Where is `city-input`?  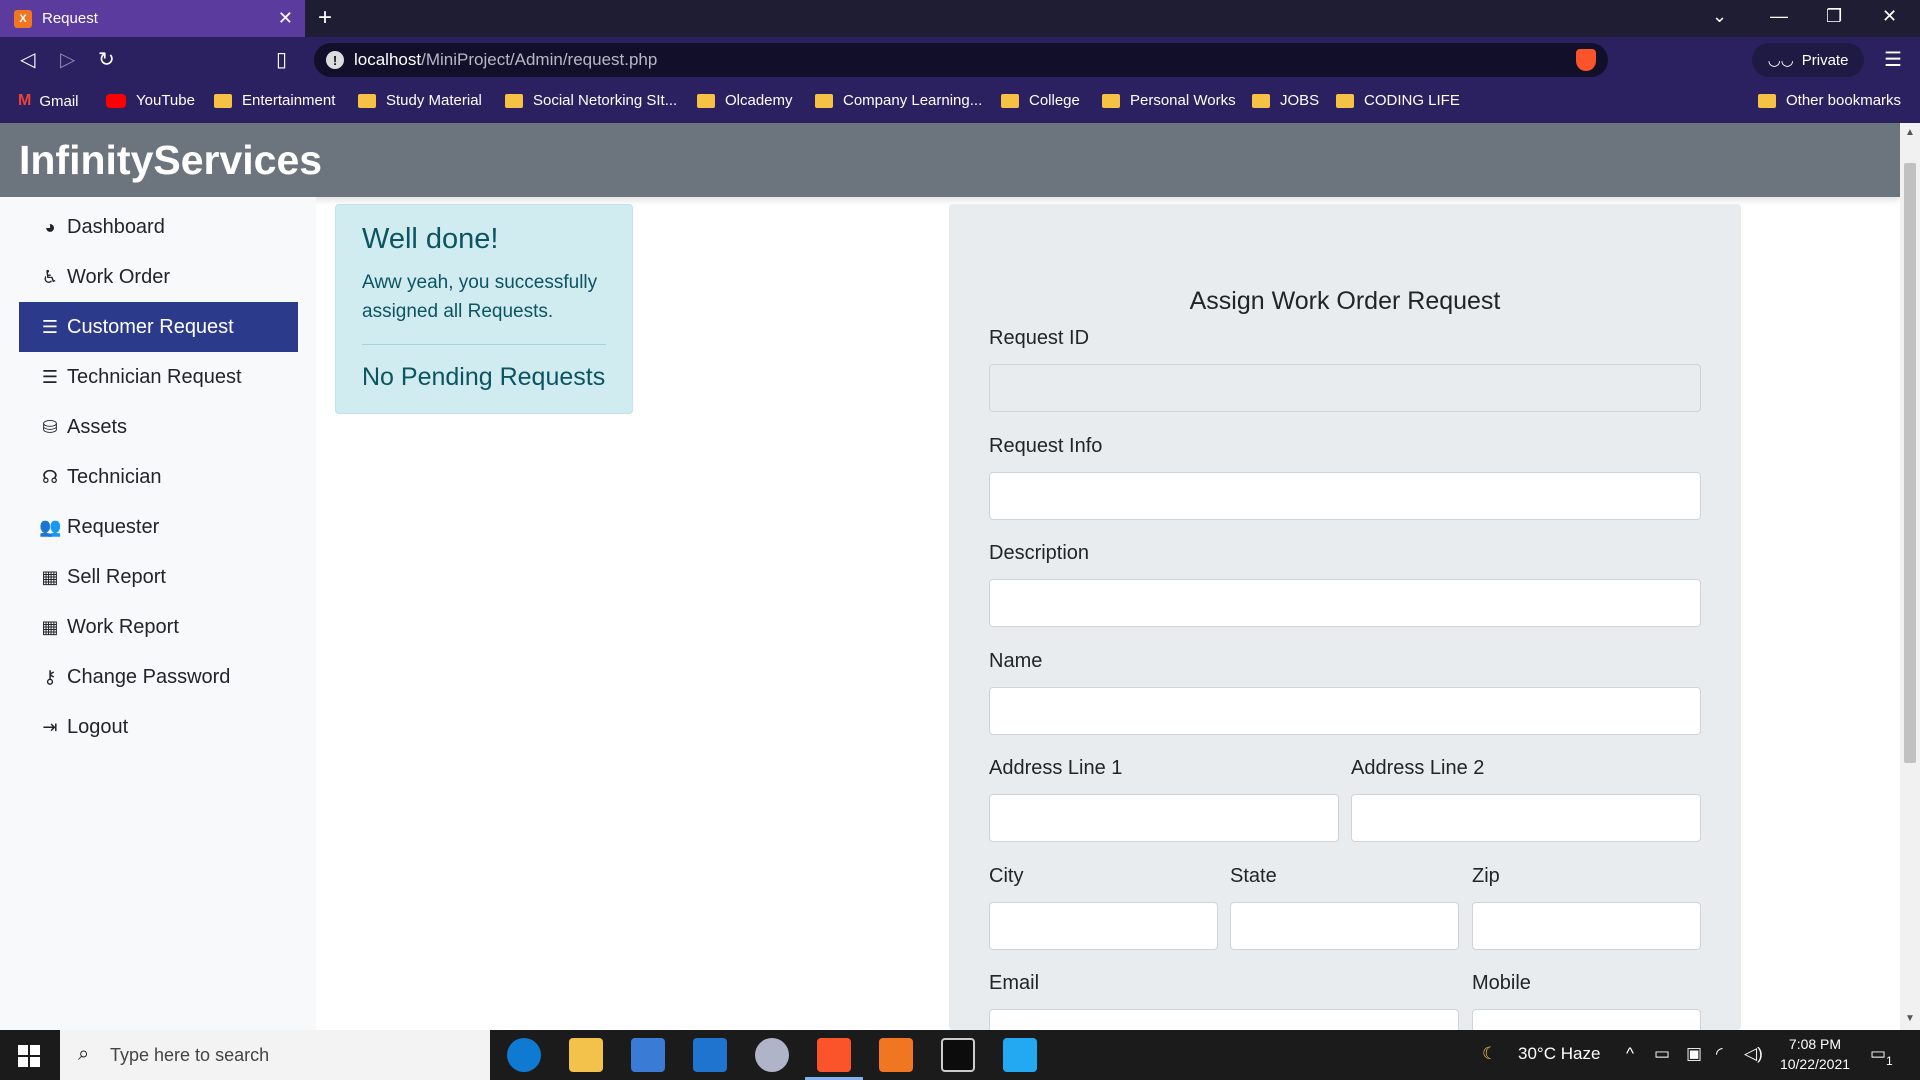 city-input is located at coordinates (1103, 926).